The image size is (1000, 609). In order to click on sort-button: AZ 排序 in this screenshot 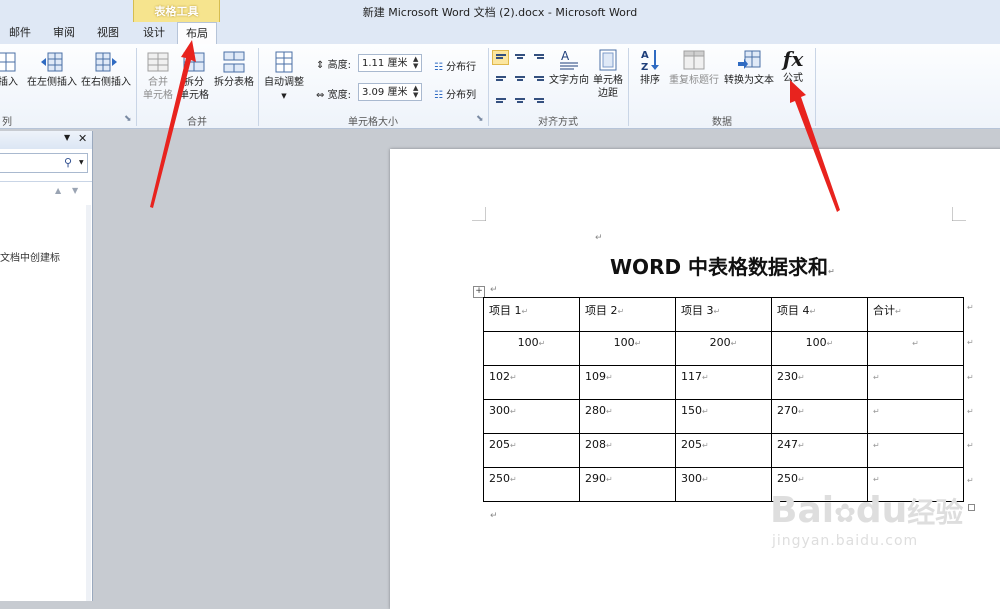, I will do `click(650, 67)`.